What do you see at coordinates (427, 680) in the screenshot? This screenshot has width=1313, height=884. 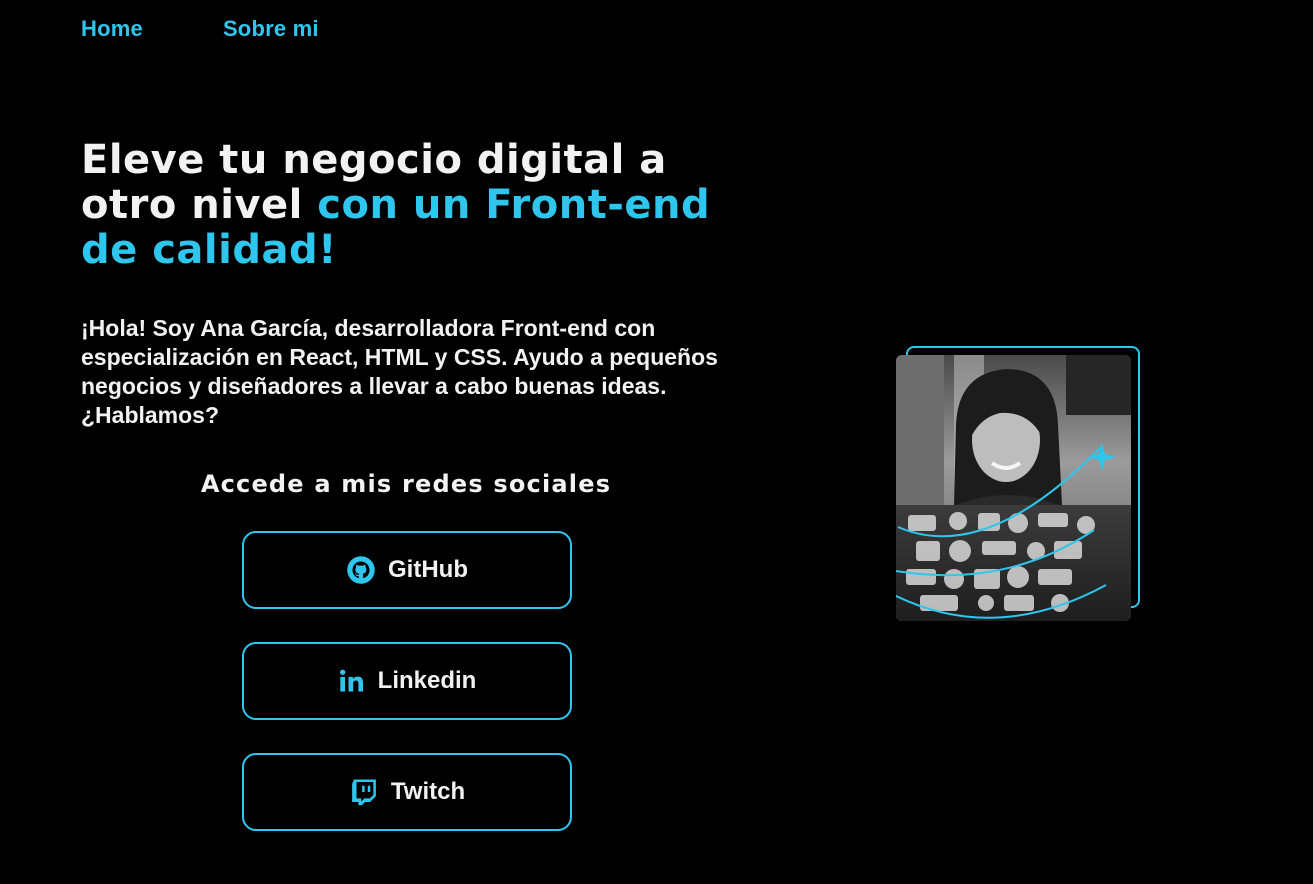 I see `linkedin-label: Linkedin` at bounding box center [427, 680].